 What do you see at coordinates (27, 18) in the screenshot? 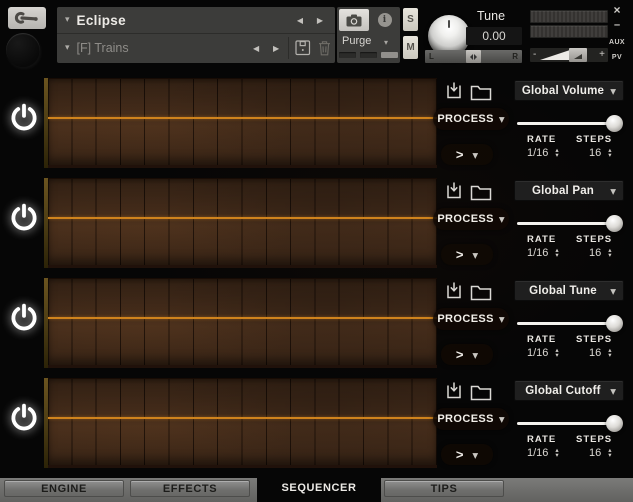
I see `edit-instrument-button` at bounding box center [27, 18].